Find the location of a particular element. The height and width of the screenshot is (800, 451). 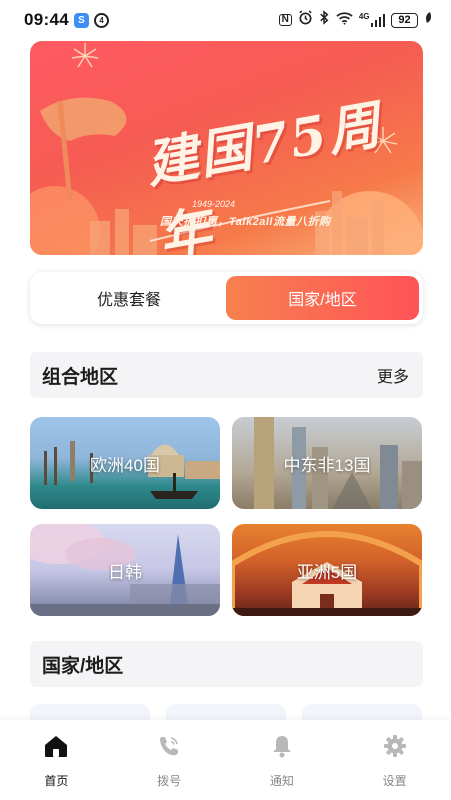

category-tabs: 优惠套餐 国家/地区 is located at coordinates (226, 298).